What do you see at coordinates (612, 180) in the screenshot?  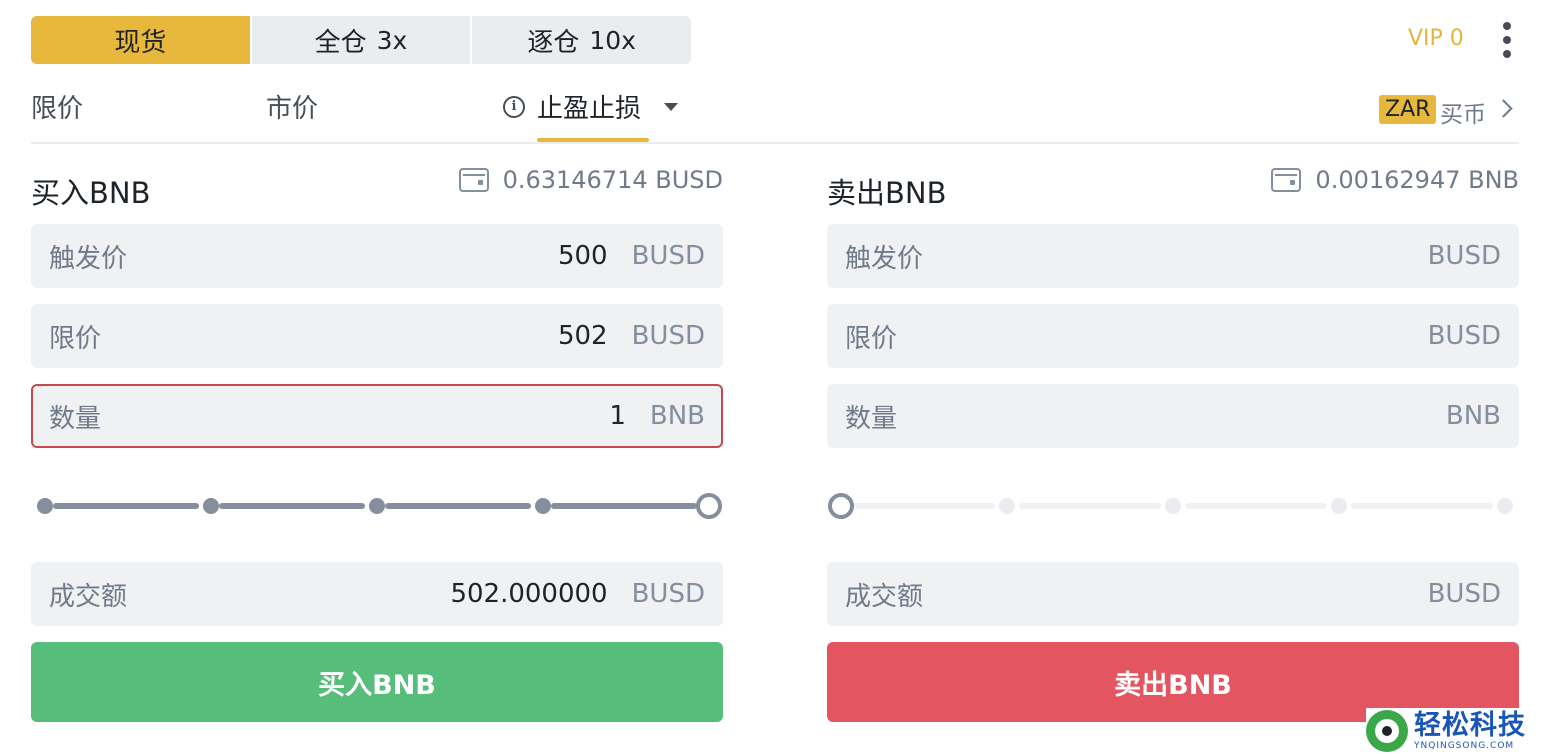 I see `buy-balance-value: 0.63146714 BUSD` at bounding box center [612, 180].